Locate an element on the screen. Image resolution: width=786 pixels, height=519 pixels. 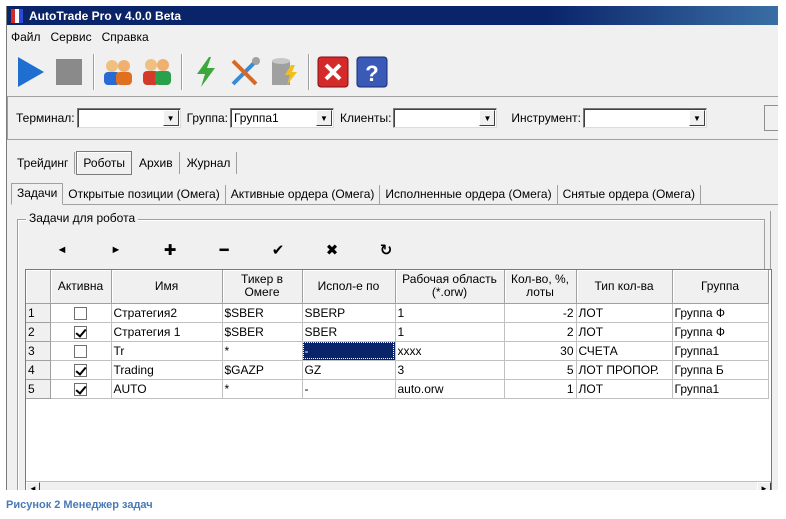
col-header-name: Имя is located at coordinates (167, 287).